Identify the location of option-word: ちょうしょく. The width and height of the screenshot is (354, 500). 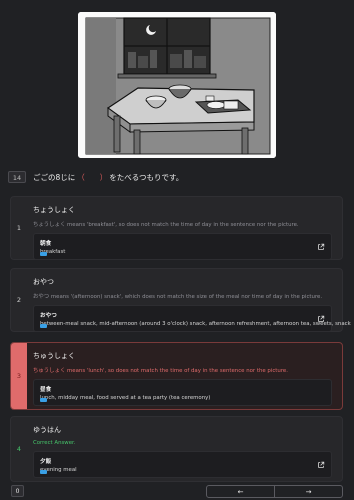
(54, 210).